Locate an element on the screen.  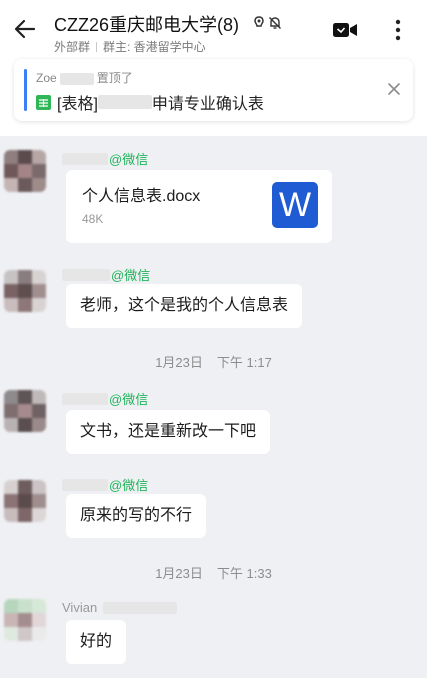
word-doc-icon: W is located at coordinates (295, 205).